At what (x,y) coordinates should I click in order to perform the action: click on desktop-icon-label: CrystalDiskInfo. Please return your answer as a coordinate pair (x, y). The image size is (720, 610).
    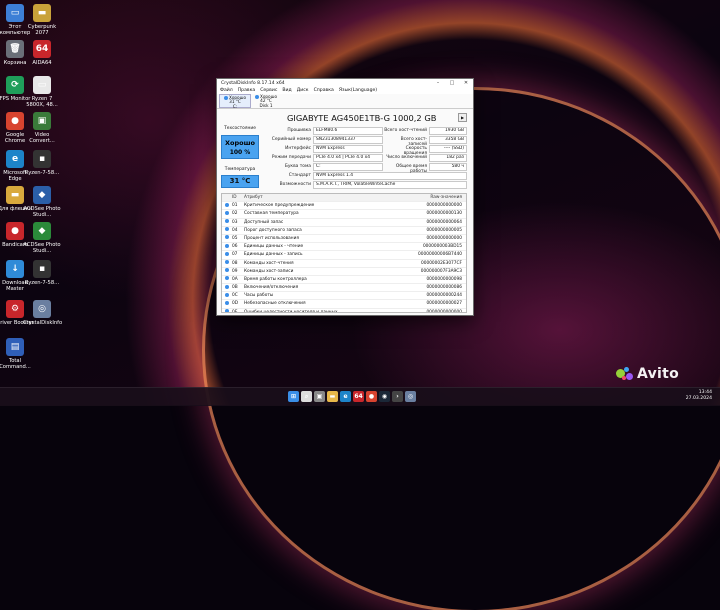
    Looking at the image, I should click on (43, 323).